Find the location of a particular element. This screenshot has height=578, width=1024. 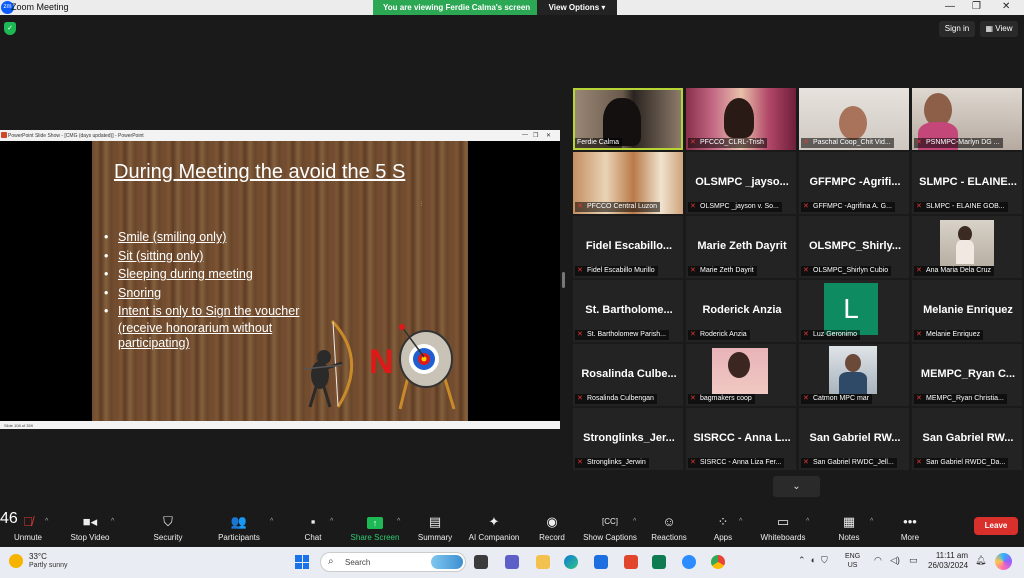

record-button: ◉ Record is located at coordinates (552, 528).